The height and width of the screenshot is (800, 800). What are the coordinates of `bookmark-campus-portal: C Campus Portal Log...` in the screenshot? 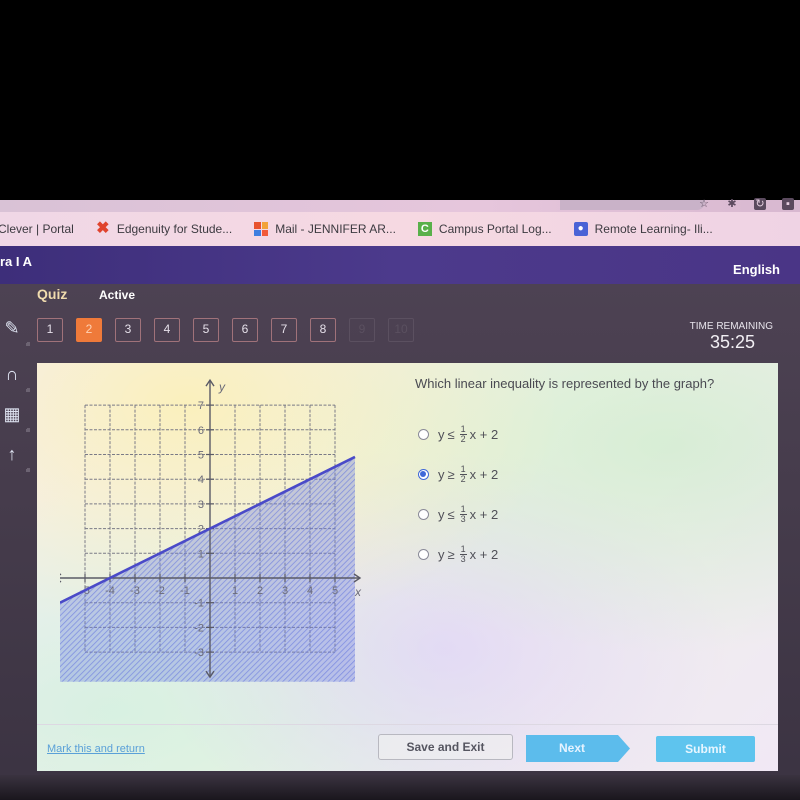 It's located at (484, 229).